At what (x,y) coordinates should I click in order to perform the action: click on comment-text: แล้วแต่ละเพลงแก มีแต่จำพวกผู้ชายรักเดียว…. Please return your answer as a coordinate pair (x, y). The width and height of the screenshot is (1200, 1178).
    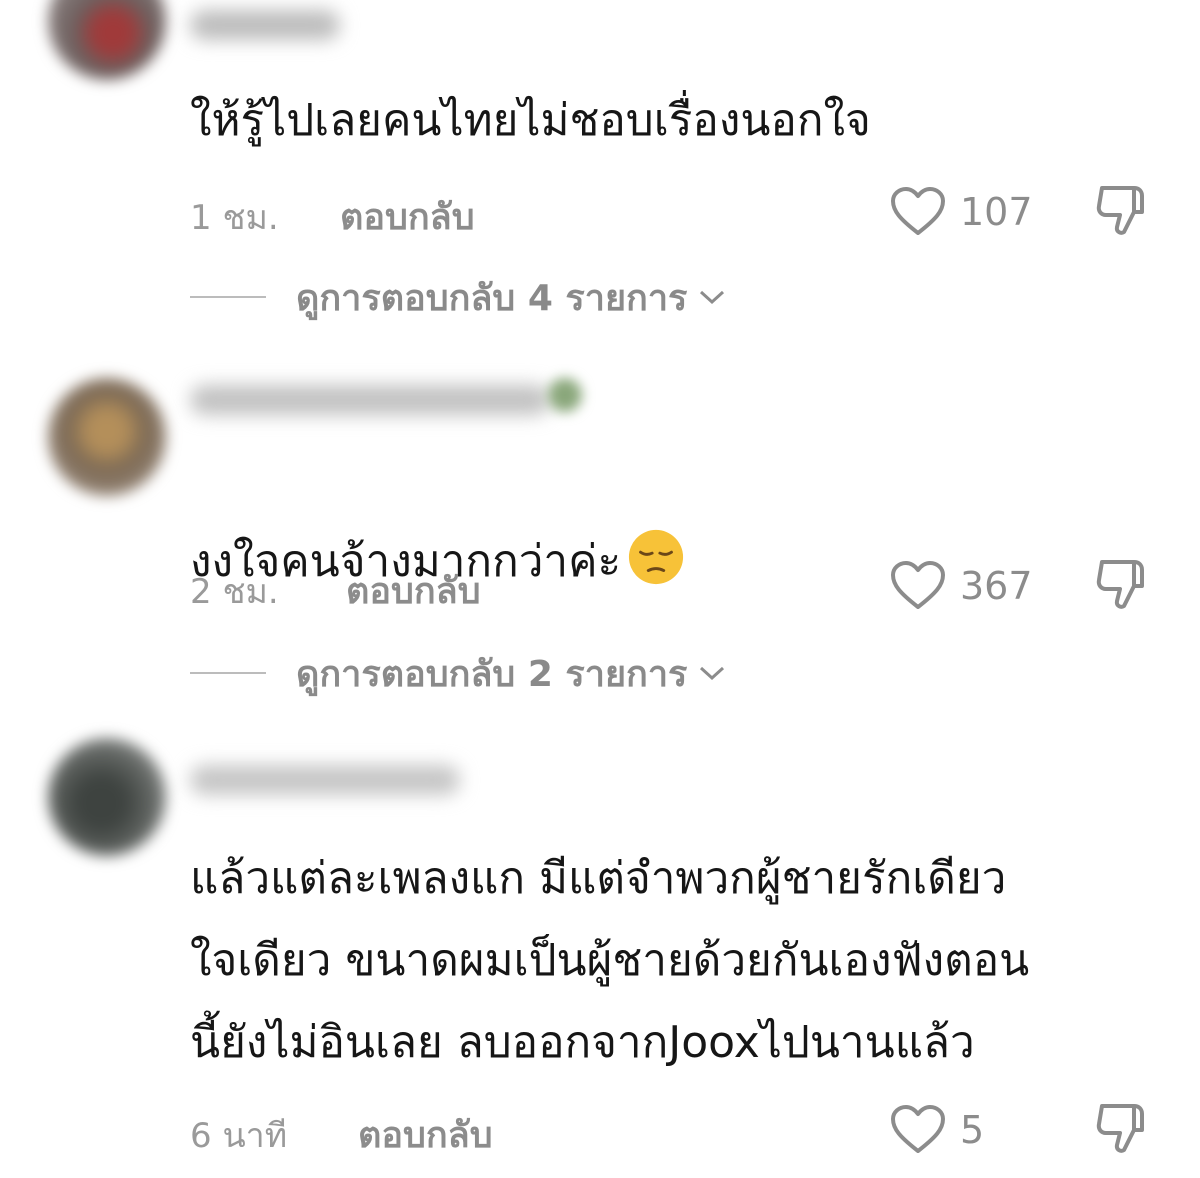
    Looking at the image, I should click on (610, 960).